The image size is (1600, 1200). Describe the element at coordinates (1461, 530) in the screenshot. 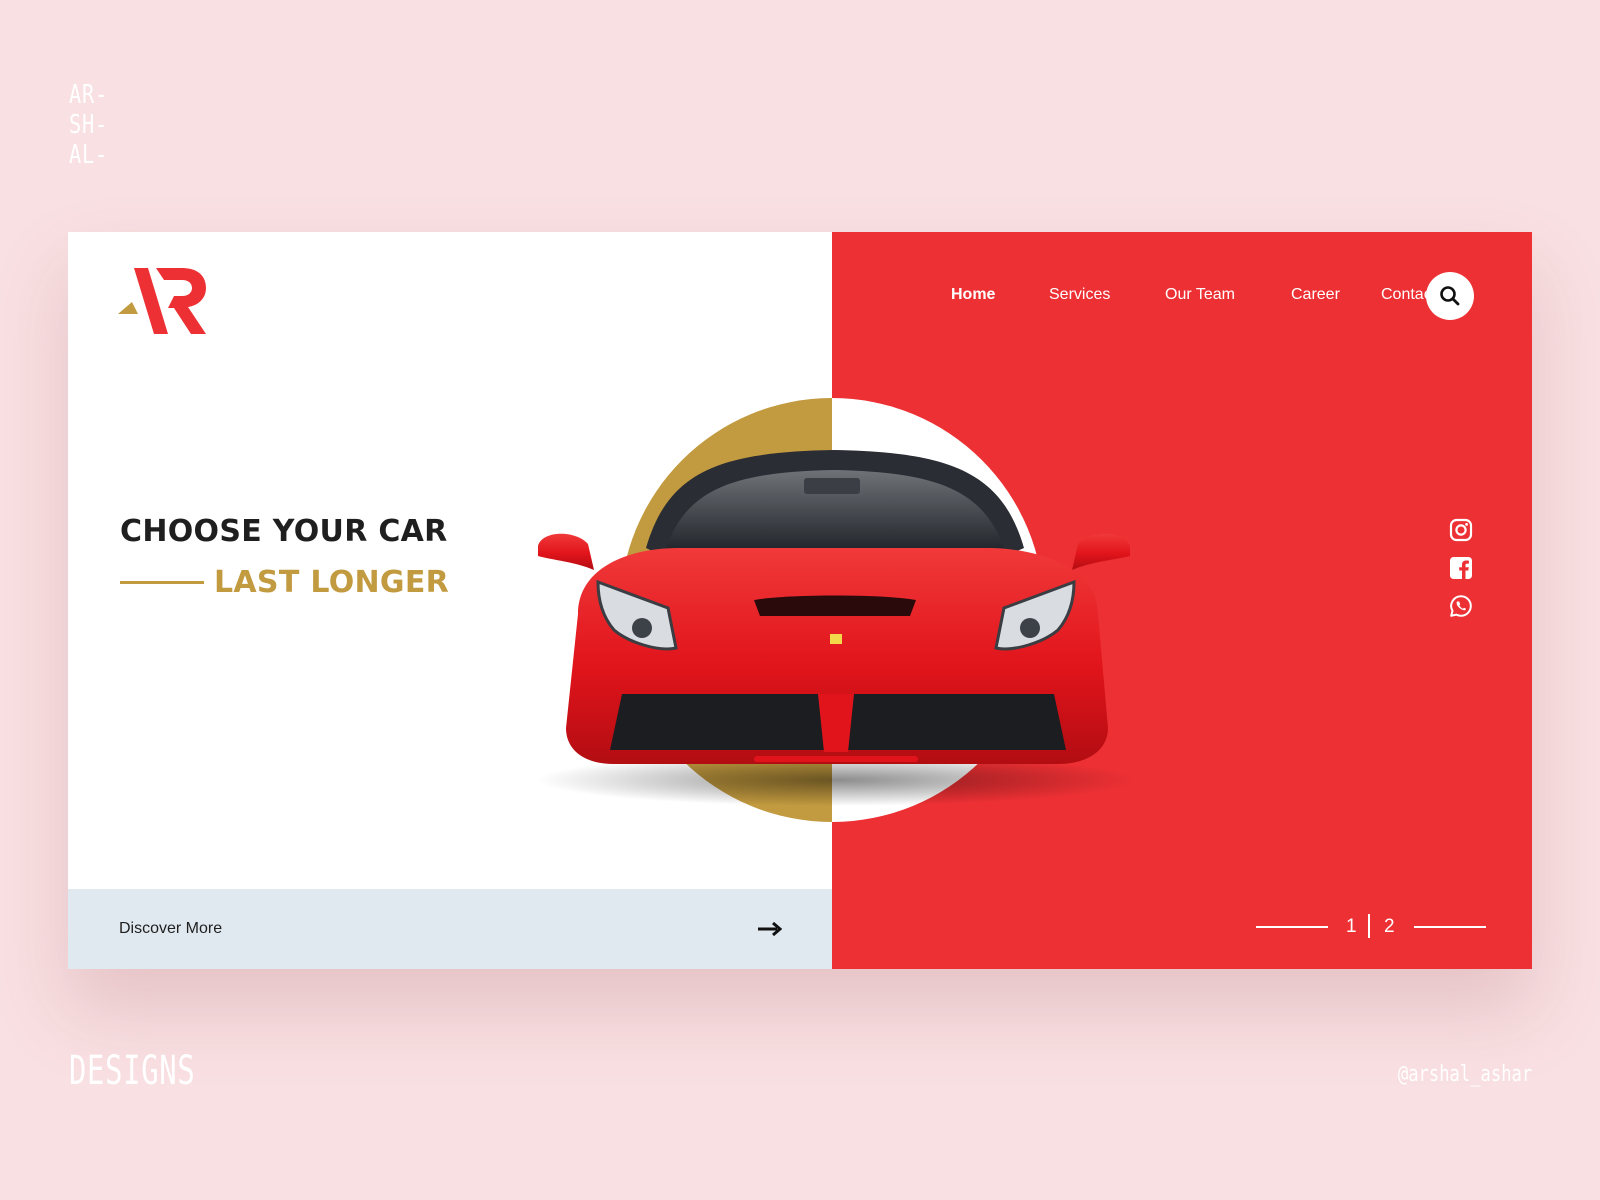

I see `instagram-icon` at that location.